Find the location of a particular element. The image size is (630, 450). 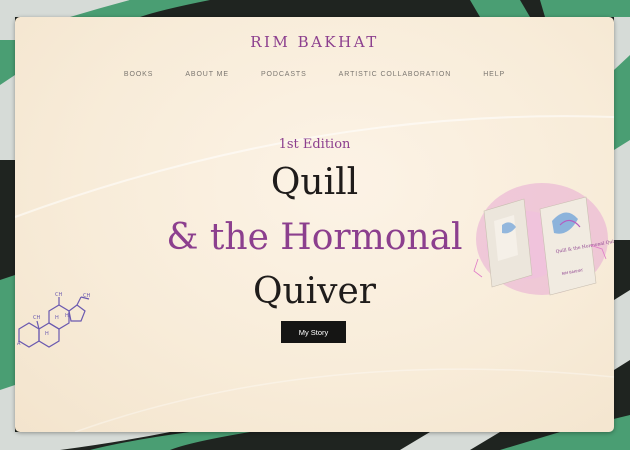

nav-artistic-collaboration: ARTISTIC COLLABORATION is located at coordinates (395, 74).